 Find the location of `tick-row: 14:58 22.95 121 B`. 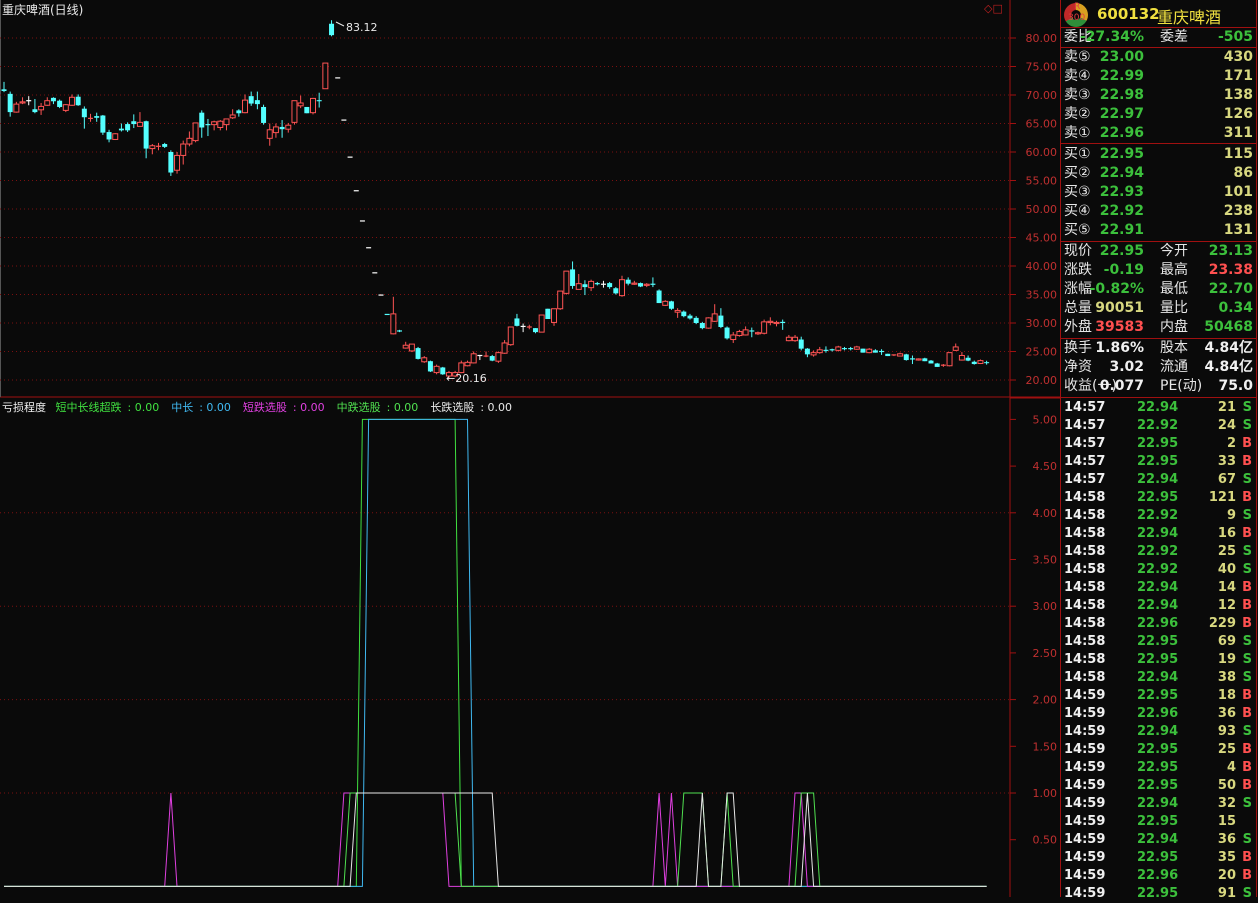

tick-row: 14:58 22.95 121 B is located at coordinates (1158, 498).